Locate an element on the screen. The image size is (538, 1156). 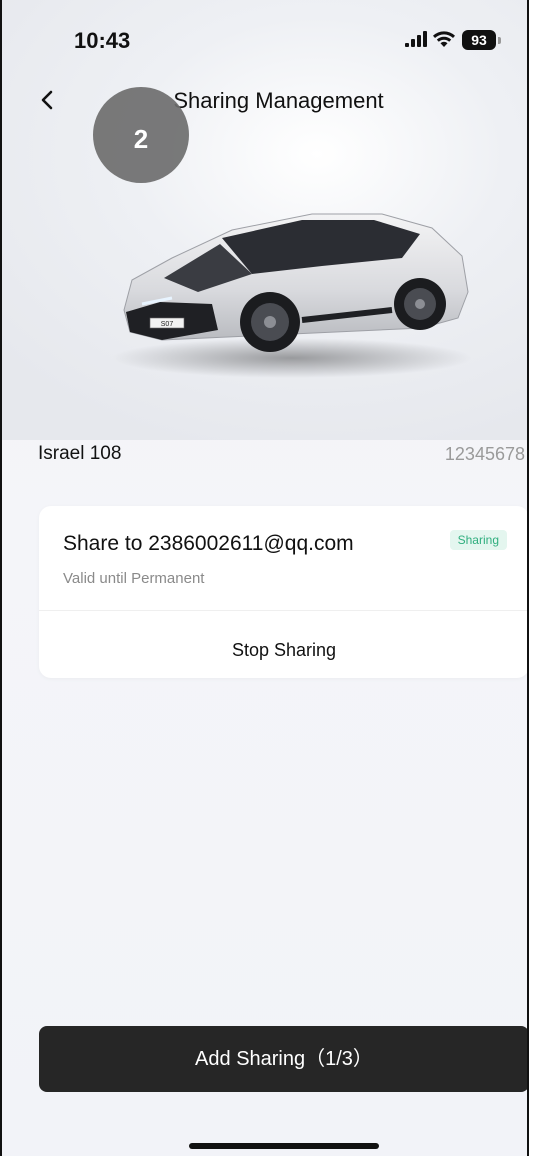
wifi-icon is located at coordinates (444, 39).